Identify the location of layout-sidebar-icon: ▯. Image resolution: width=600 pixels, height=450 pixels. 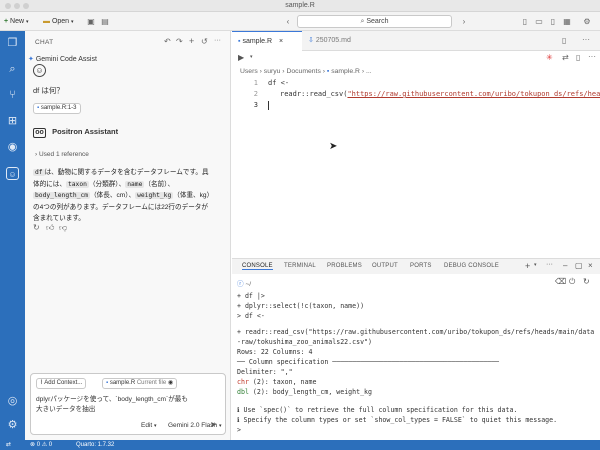
(525, 21).